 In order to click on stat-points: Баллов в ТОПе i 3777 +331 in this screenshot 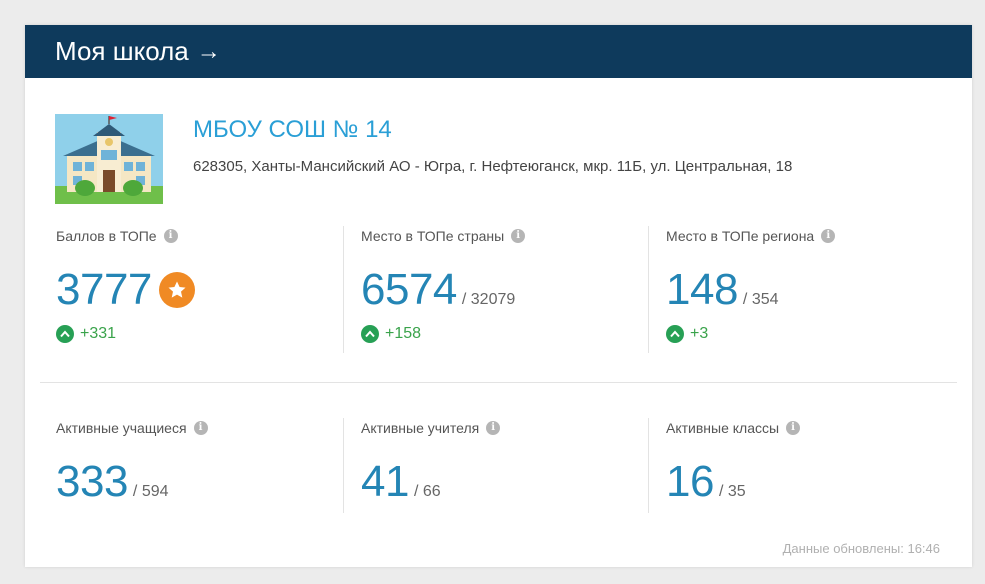, I will do `click(184, 289)`.